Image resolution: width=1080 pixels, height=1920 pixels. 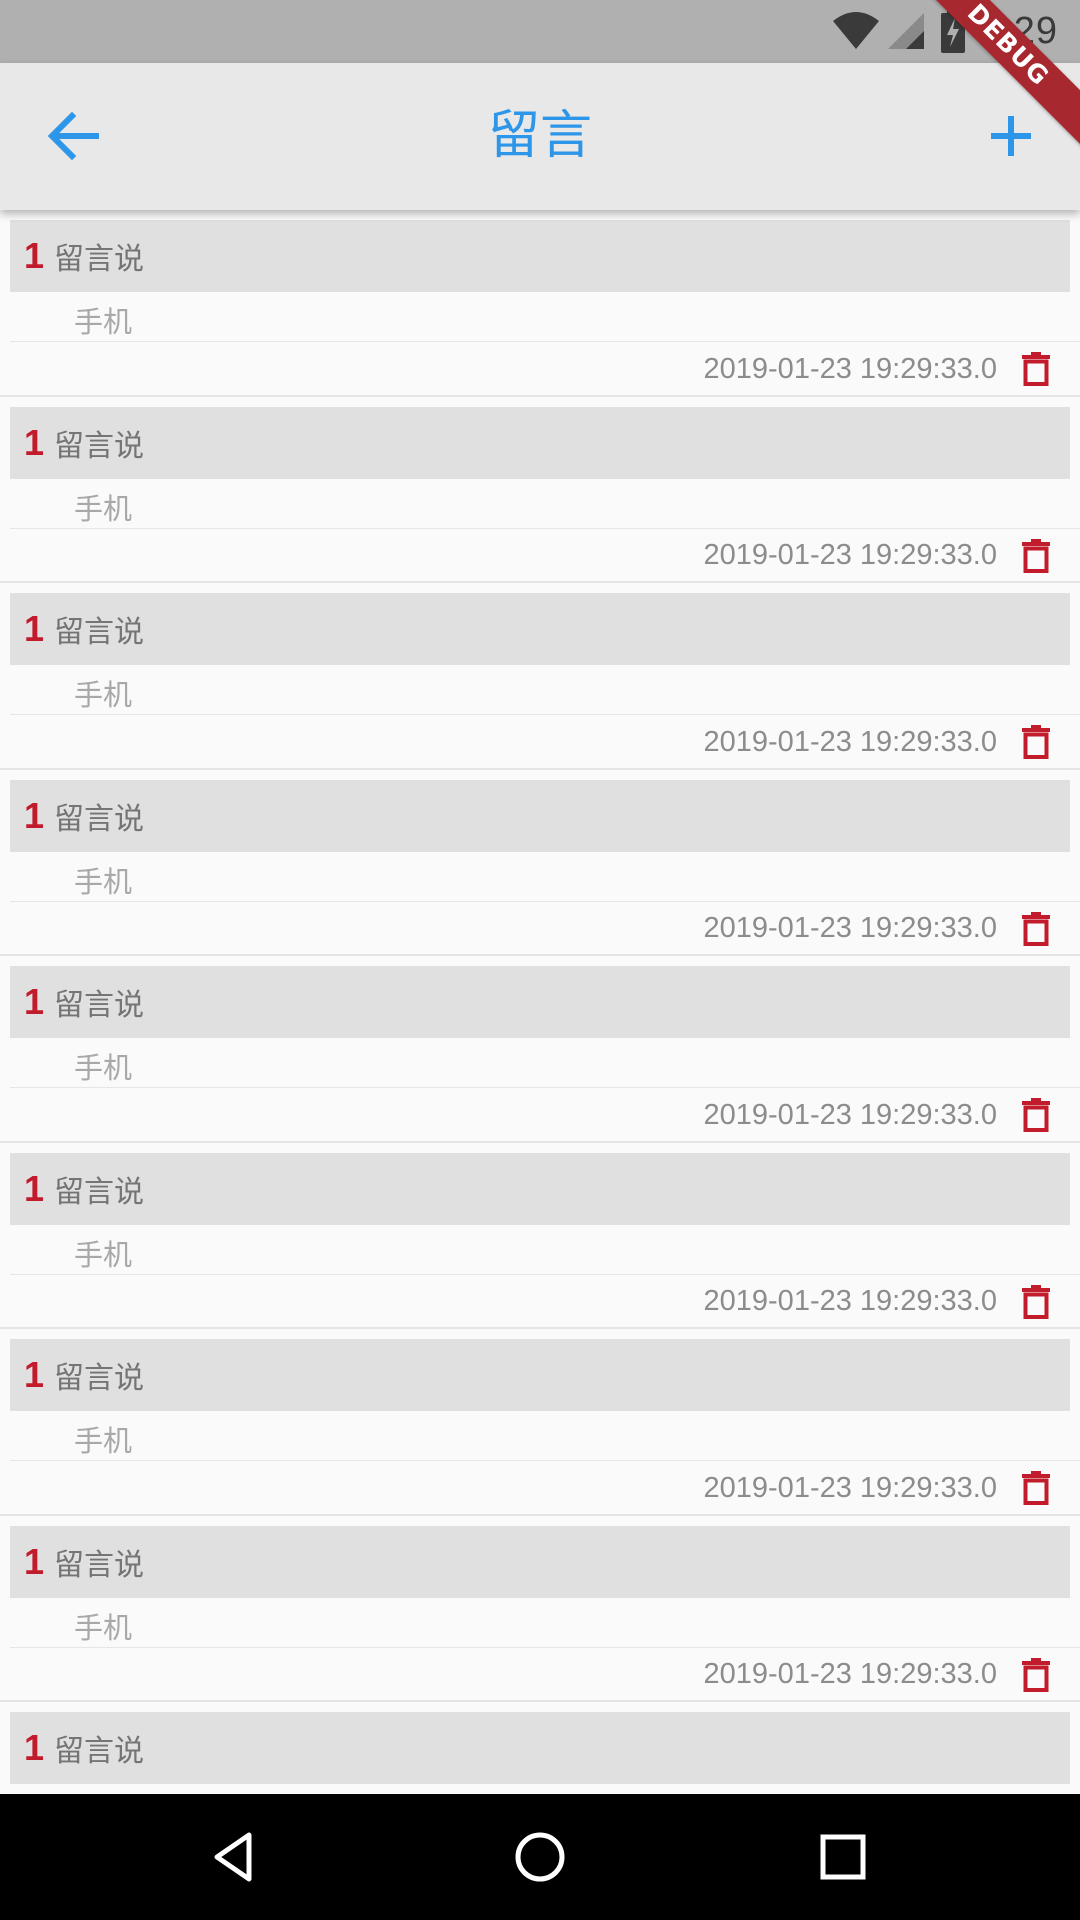 I want to click on nav-bar, so click(x=540, y=1857).